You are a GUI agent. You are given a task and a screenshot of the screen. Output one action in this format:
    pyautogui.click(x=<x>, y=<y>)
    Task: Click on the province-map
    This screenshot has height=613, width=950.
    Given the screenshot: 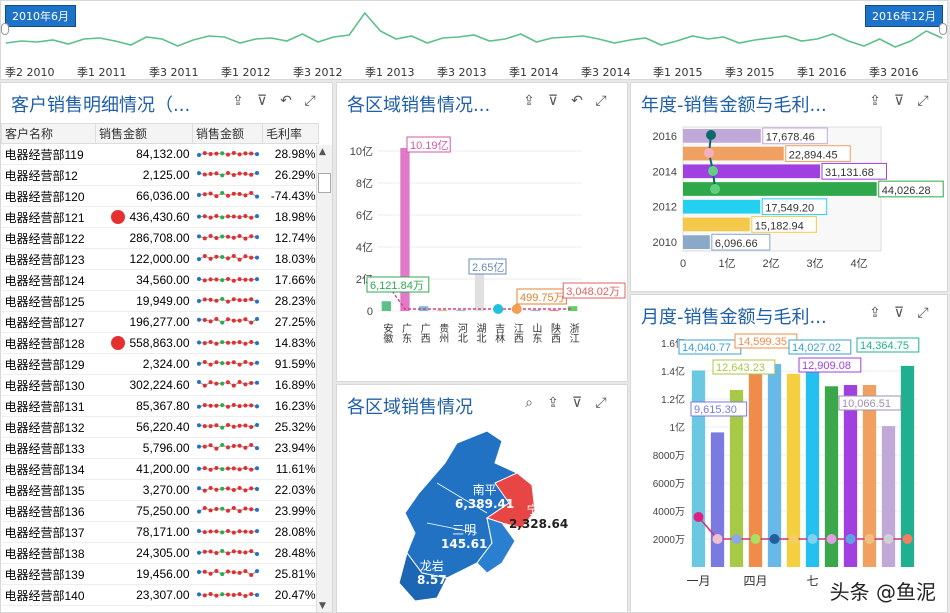 What is the action you would take?
    pyautogui.click(x=482, y=518)
    